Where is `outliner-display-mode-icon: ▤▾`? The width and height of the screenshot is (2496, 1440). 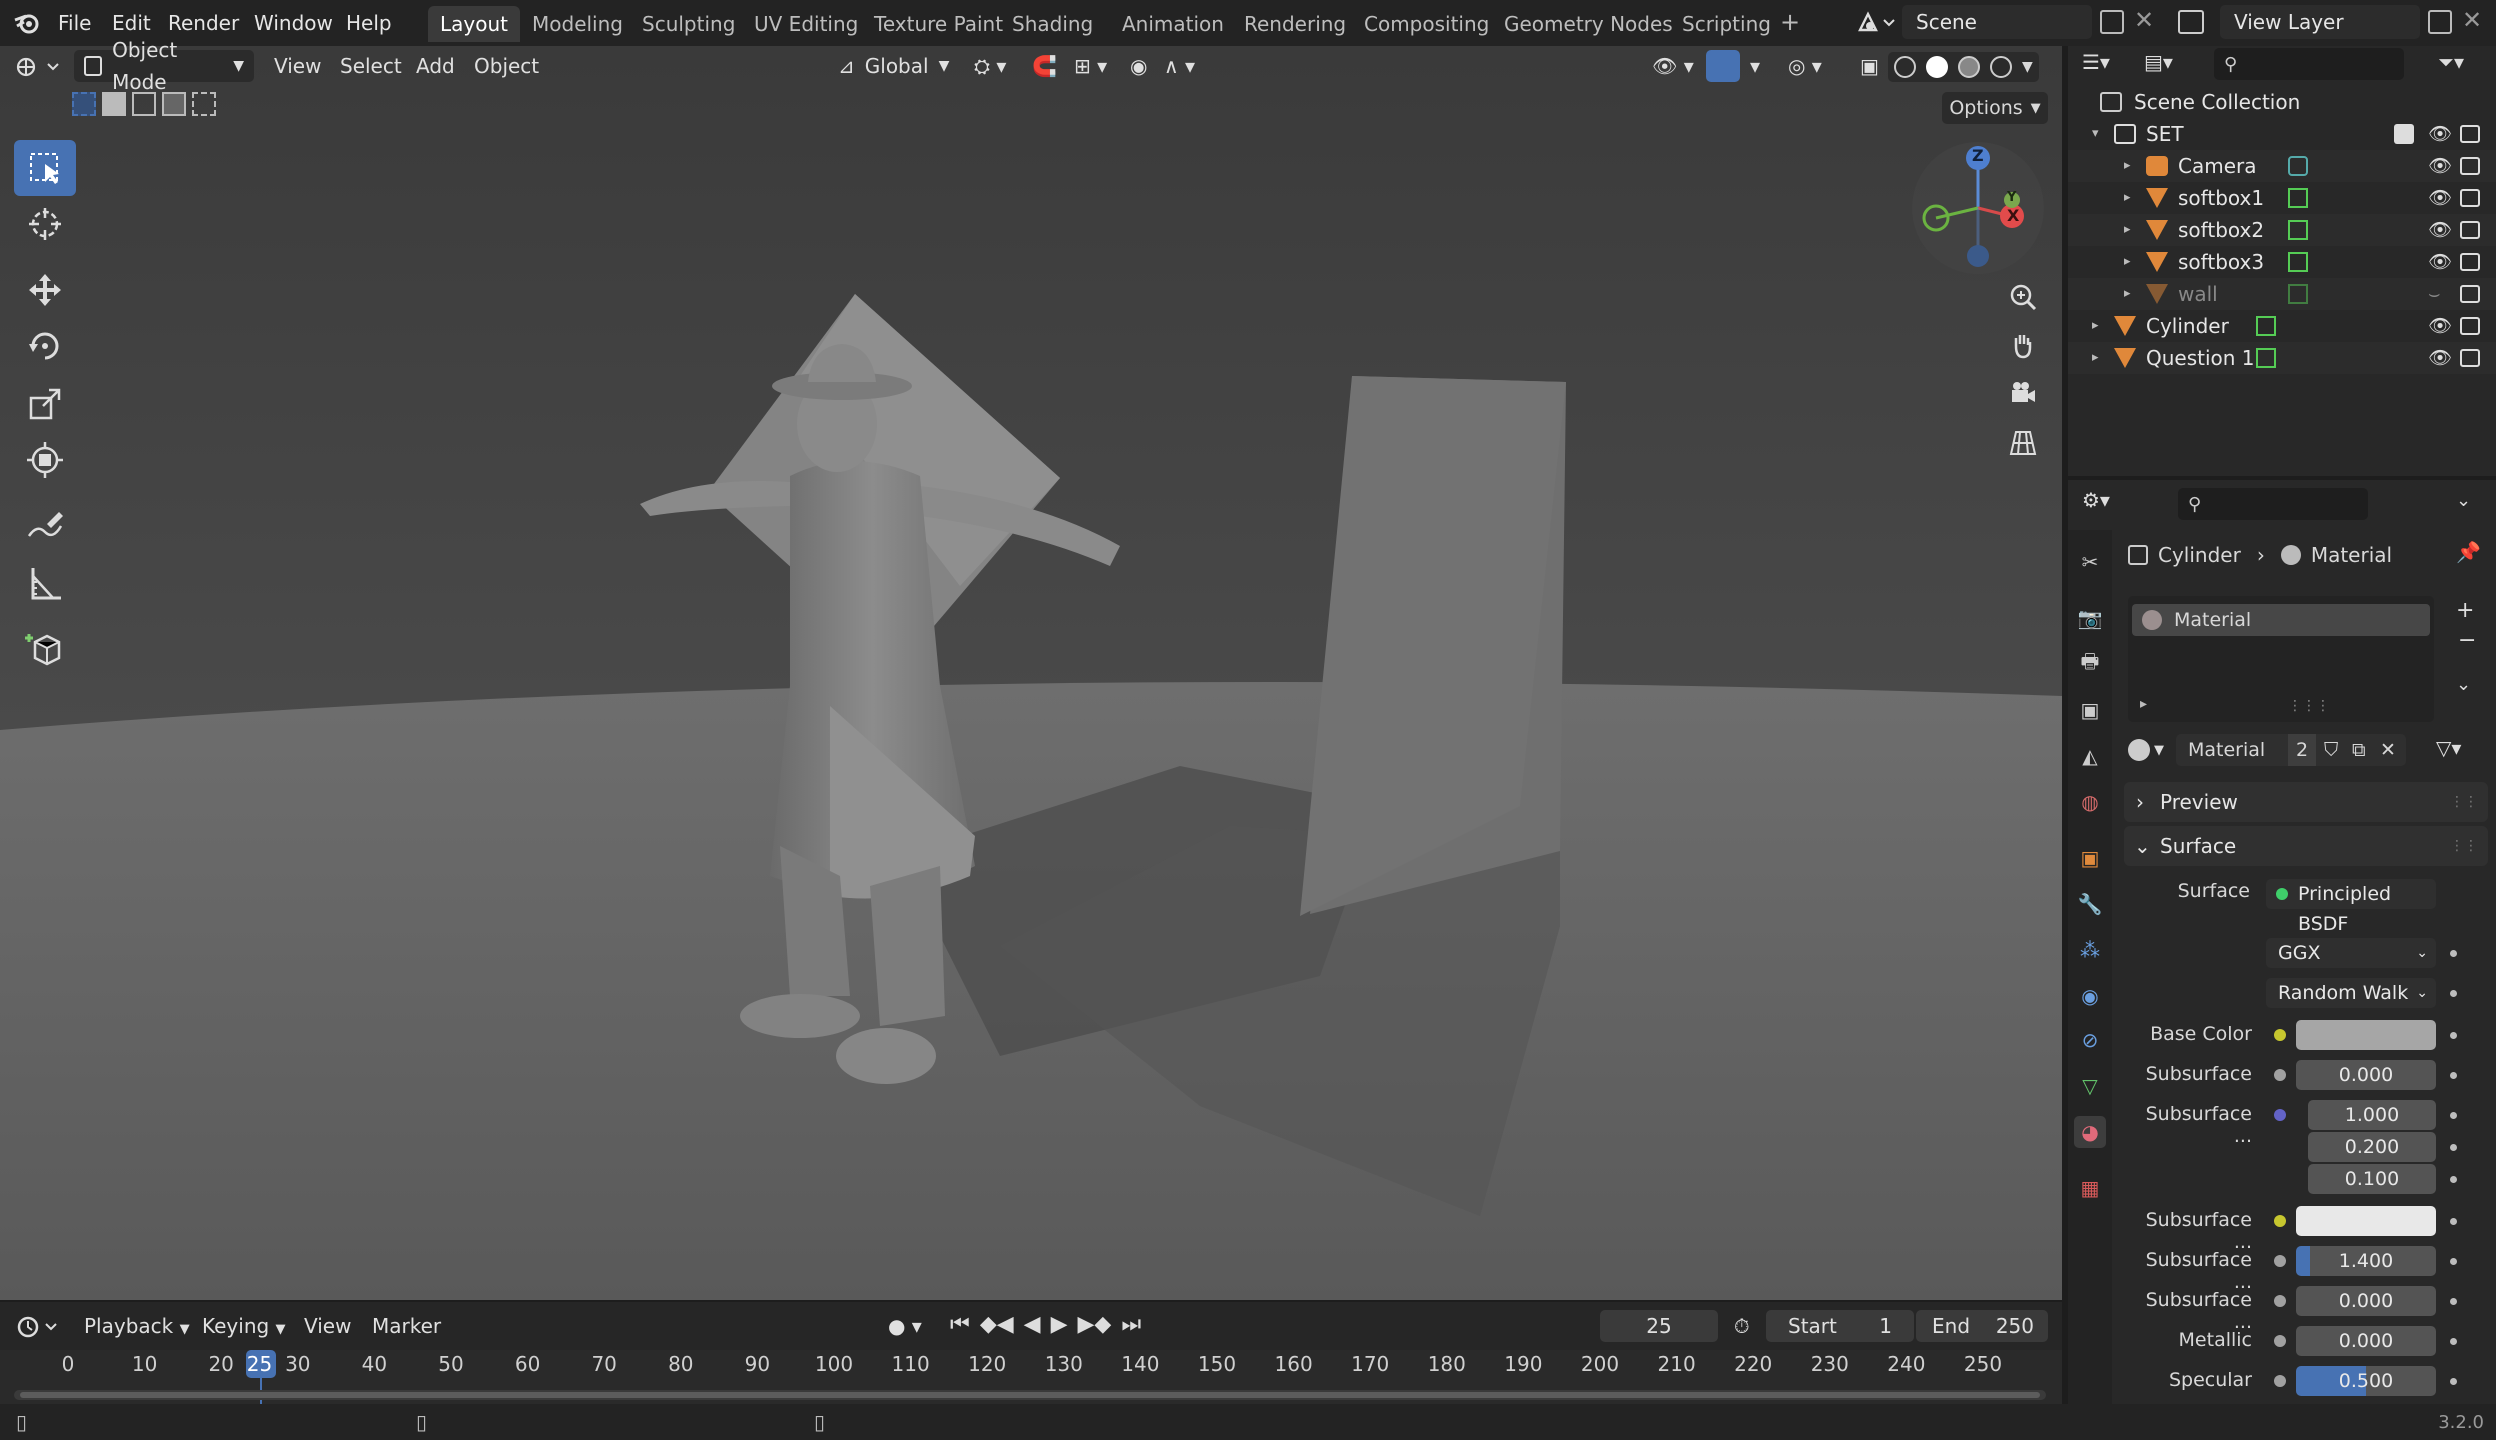
outliner-display-mode-icon: ▤▾ is located at coordinates (2166, 65).